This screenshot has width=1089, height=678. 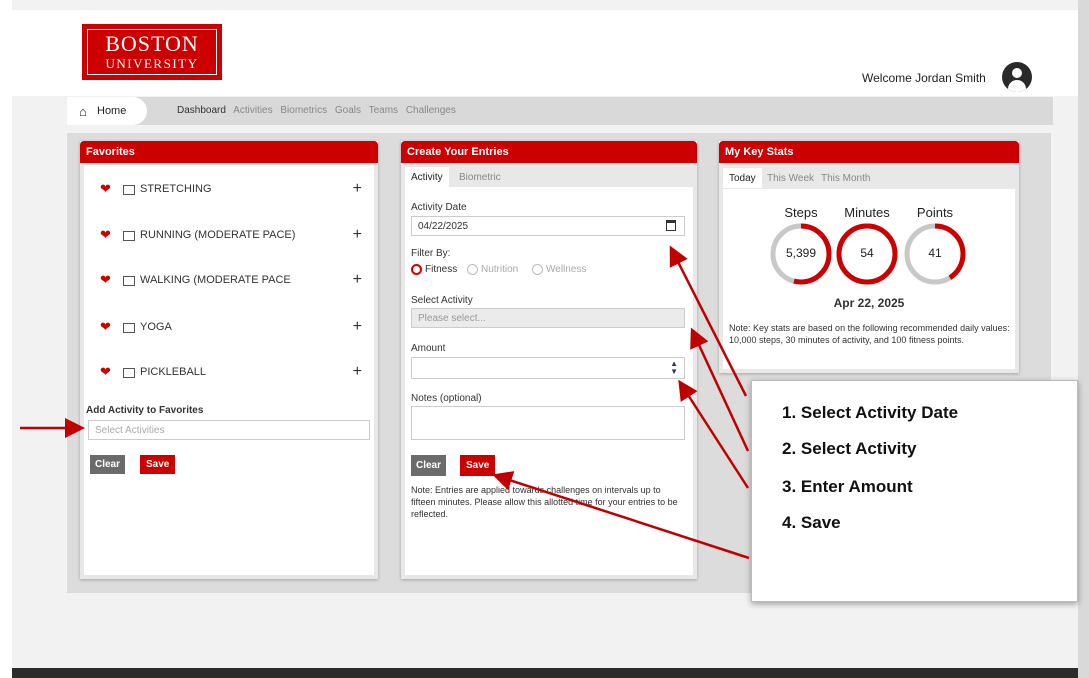 What do you see at coordinates (480, 177) in the screenshot?
I see `tab-biometric: Biometric` at bounding box center [480, 177].